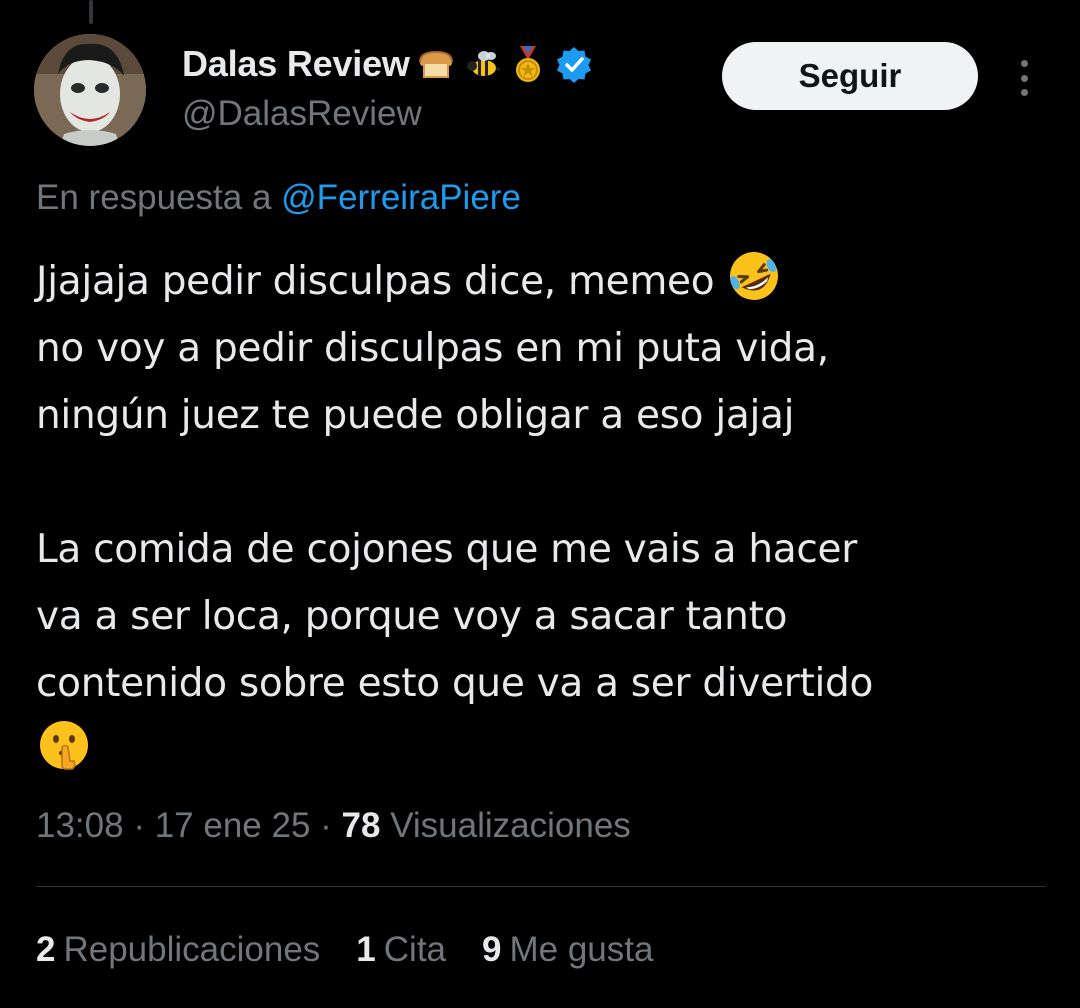 This screenshot has height=1008, width=1080. What do you see at coordinates (505, 825) in the screenshot?
I see `views-label: Visualizaciones` at bounding box center [505, 825].